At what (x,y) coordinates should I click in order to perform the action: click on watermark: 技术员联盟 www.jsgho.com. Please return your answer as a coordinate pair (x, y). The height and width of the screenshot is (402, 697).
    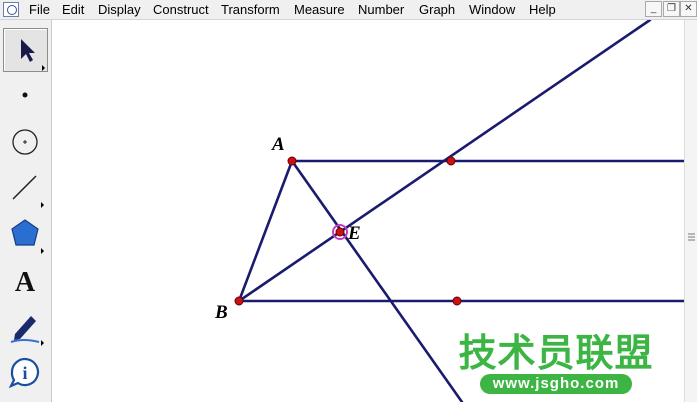
    Looking at the image, I should click on (556, 365).